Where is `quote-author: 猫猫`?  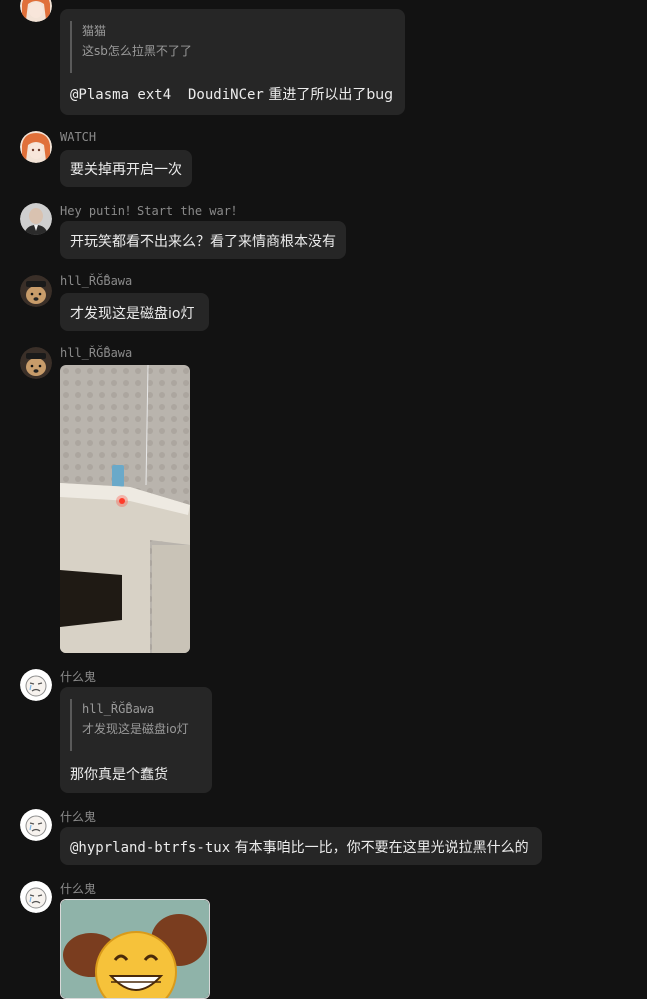
quote-author: 猫猫 is located at coordinates (94, 31).